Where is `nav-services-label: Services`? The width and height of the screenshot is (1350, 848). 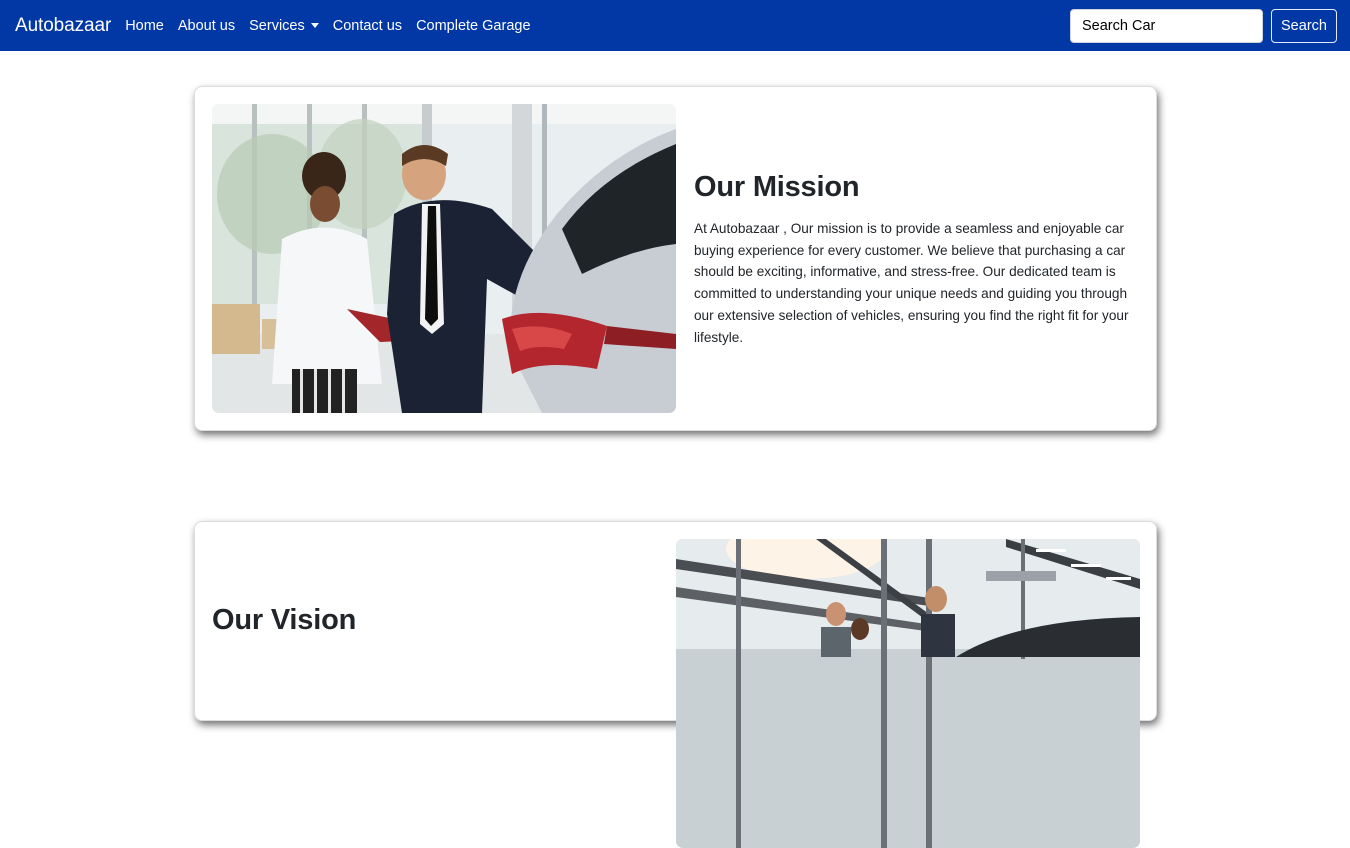 nav-services-label: Services is located at coordinates (277, 25).